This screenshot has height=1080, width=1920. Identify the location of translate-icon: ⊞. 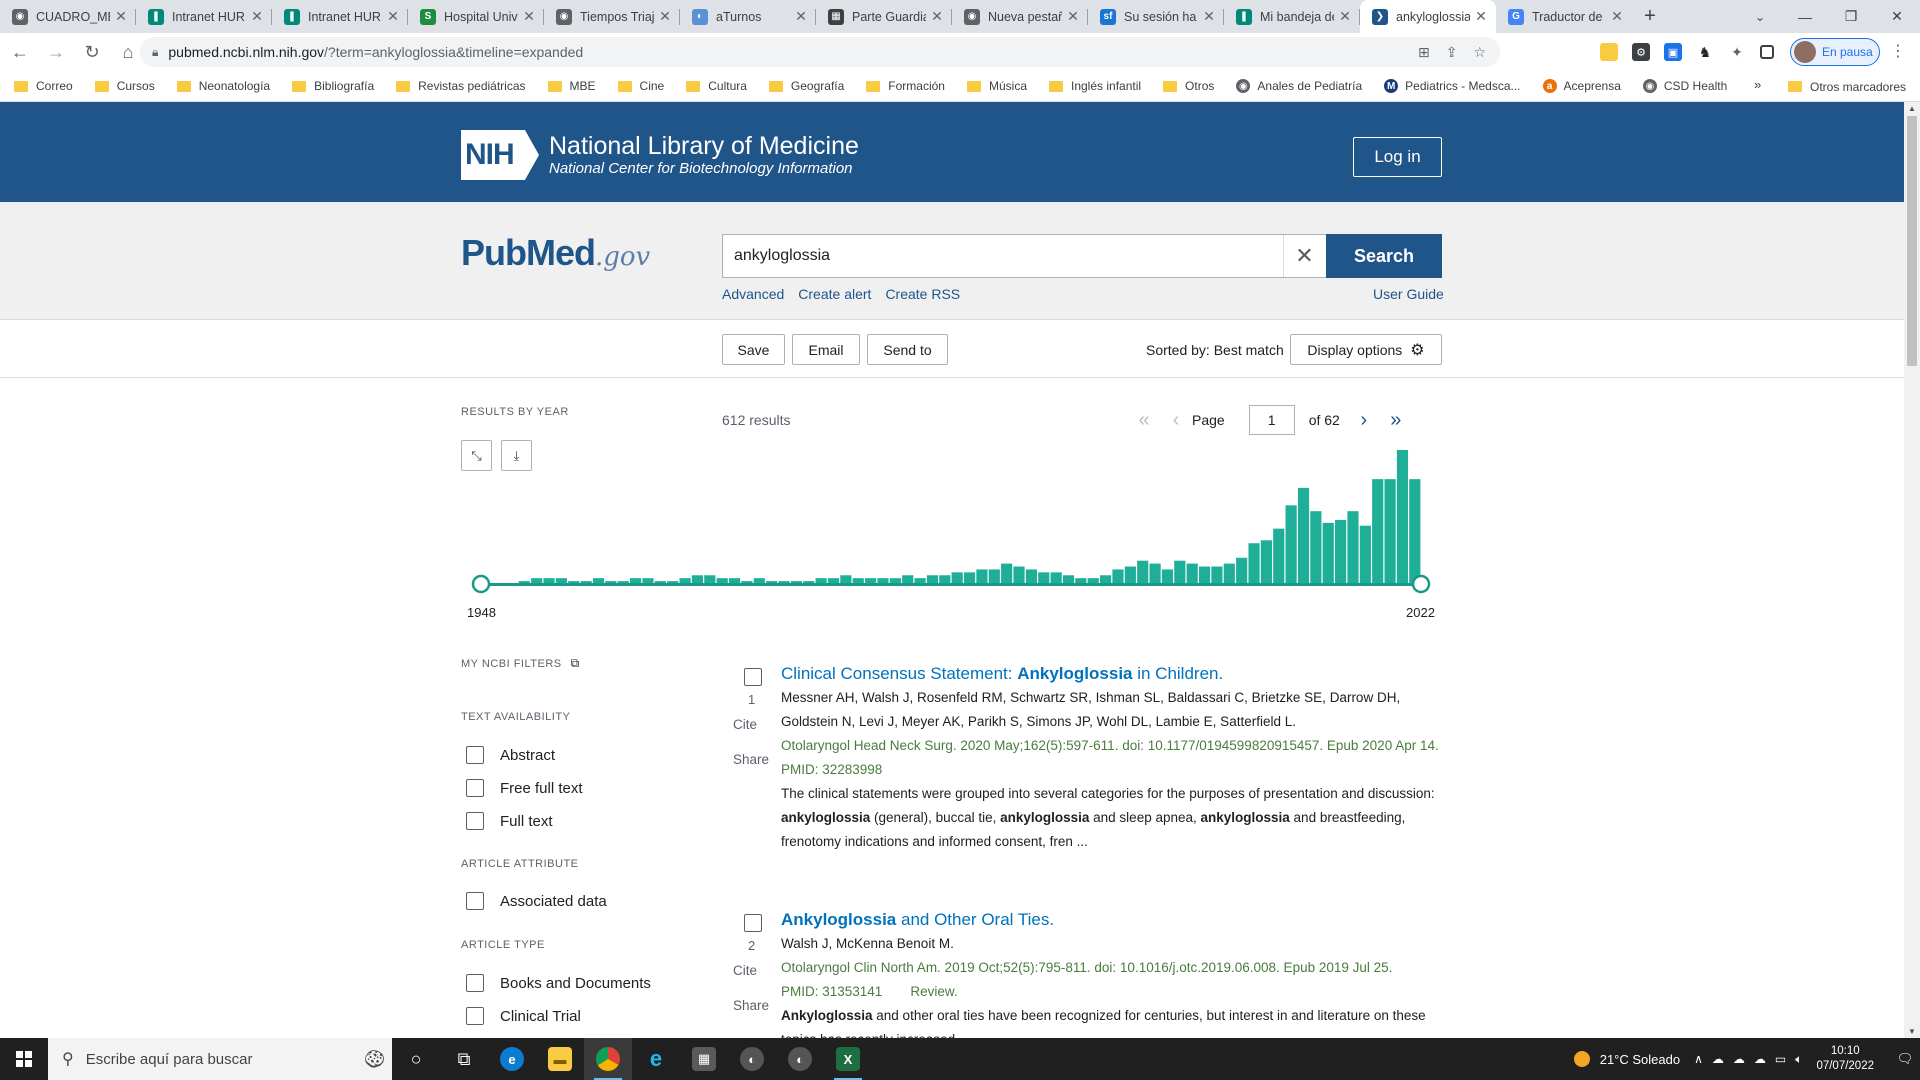
(1424, 52).